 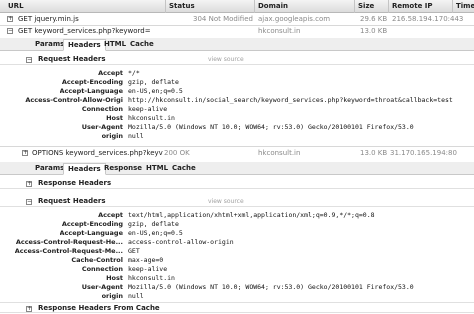 What do you see at coordinates (123, 169) in the screenshot?
I see `tab-response: Response` at bounding box center [123, 169].